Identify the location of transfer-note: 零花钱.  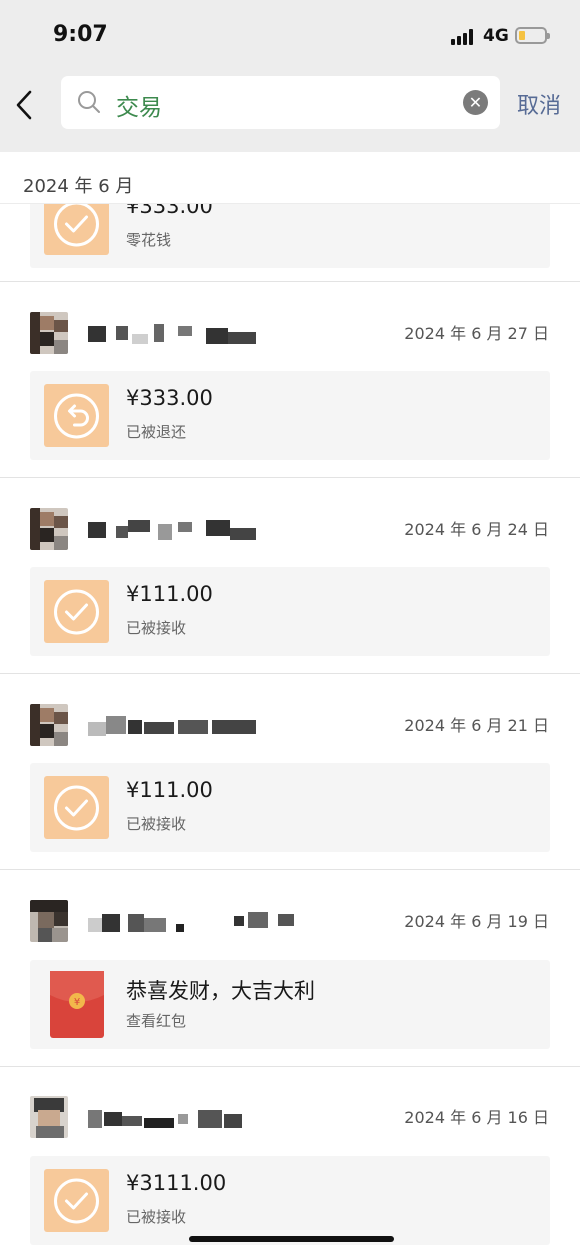
(149, 240).